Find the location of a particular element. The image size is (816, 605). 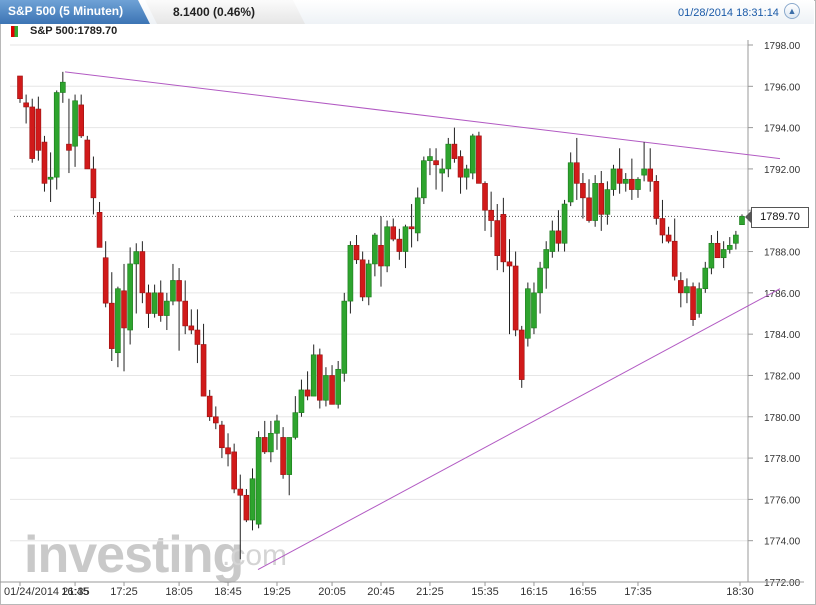

x-tick-label: 16:45 is located at coordinates (75, 592).